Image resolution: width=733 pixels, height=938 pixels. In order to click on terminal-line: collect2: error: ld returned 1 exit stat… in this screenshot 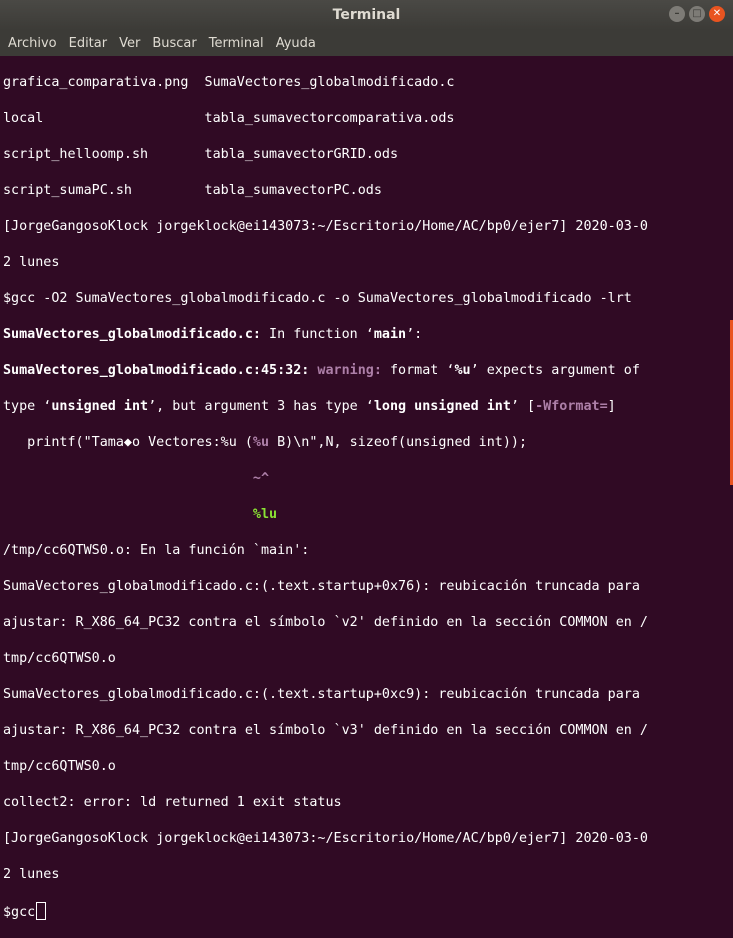, I will do `click(172, 802)`.